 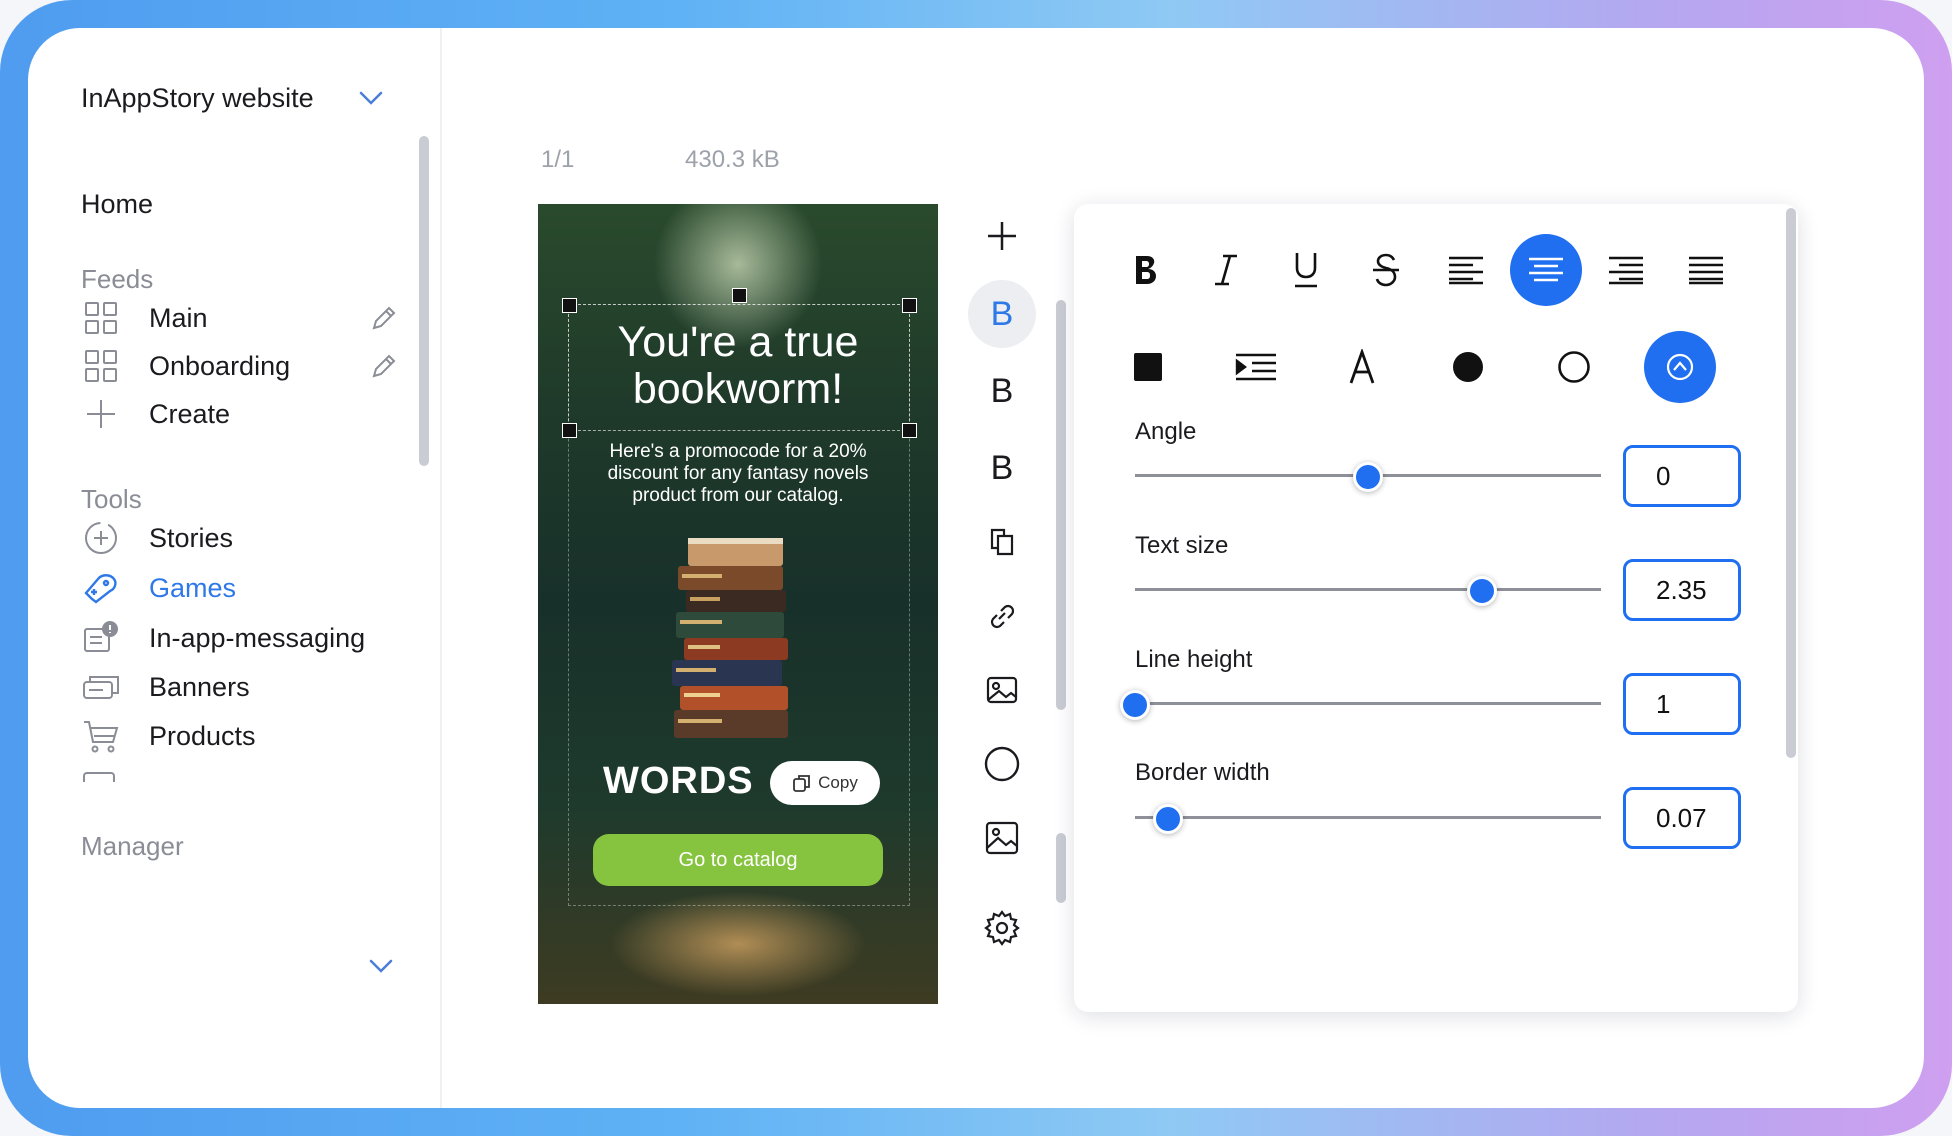 I want to click on gradient-button, so click(x=1680, y=367).